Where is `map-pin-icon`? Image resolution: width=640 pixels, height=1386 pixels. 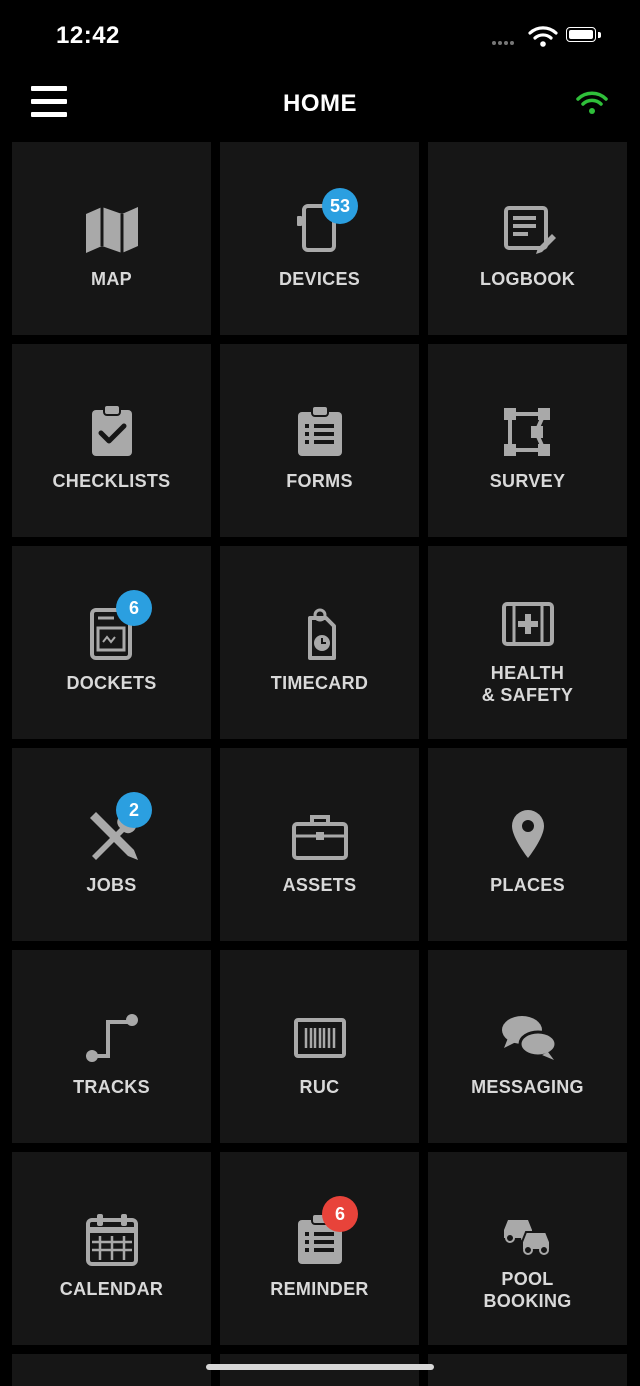 map-pin-icon is located at coordinates (528, 836).